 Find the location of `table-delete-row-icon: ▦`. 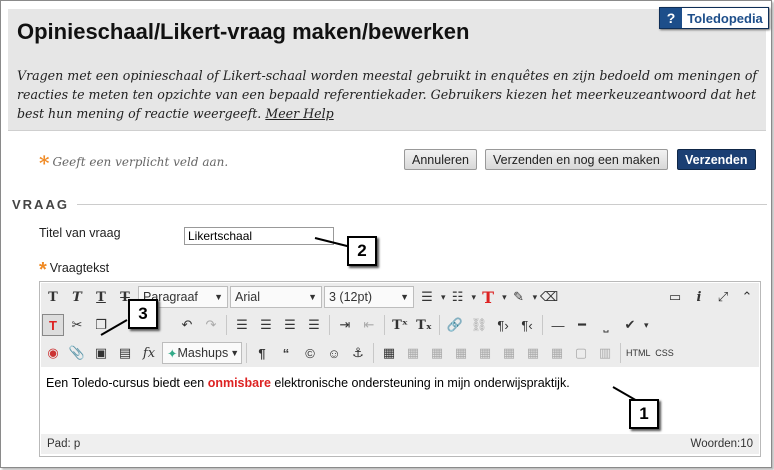

table-delete-row-icon: ▦ is located at coordinates (461, 353).